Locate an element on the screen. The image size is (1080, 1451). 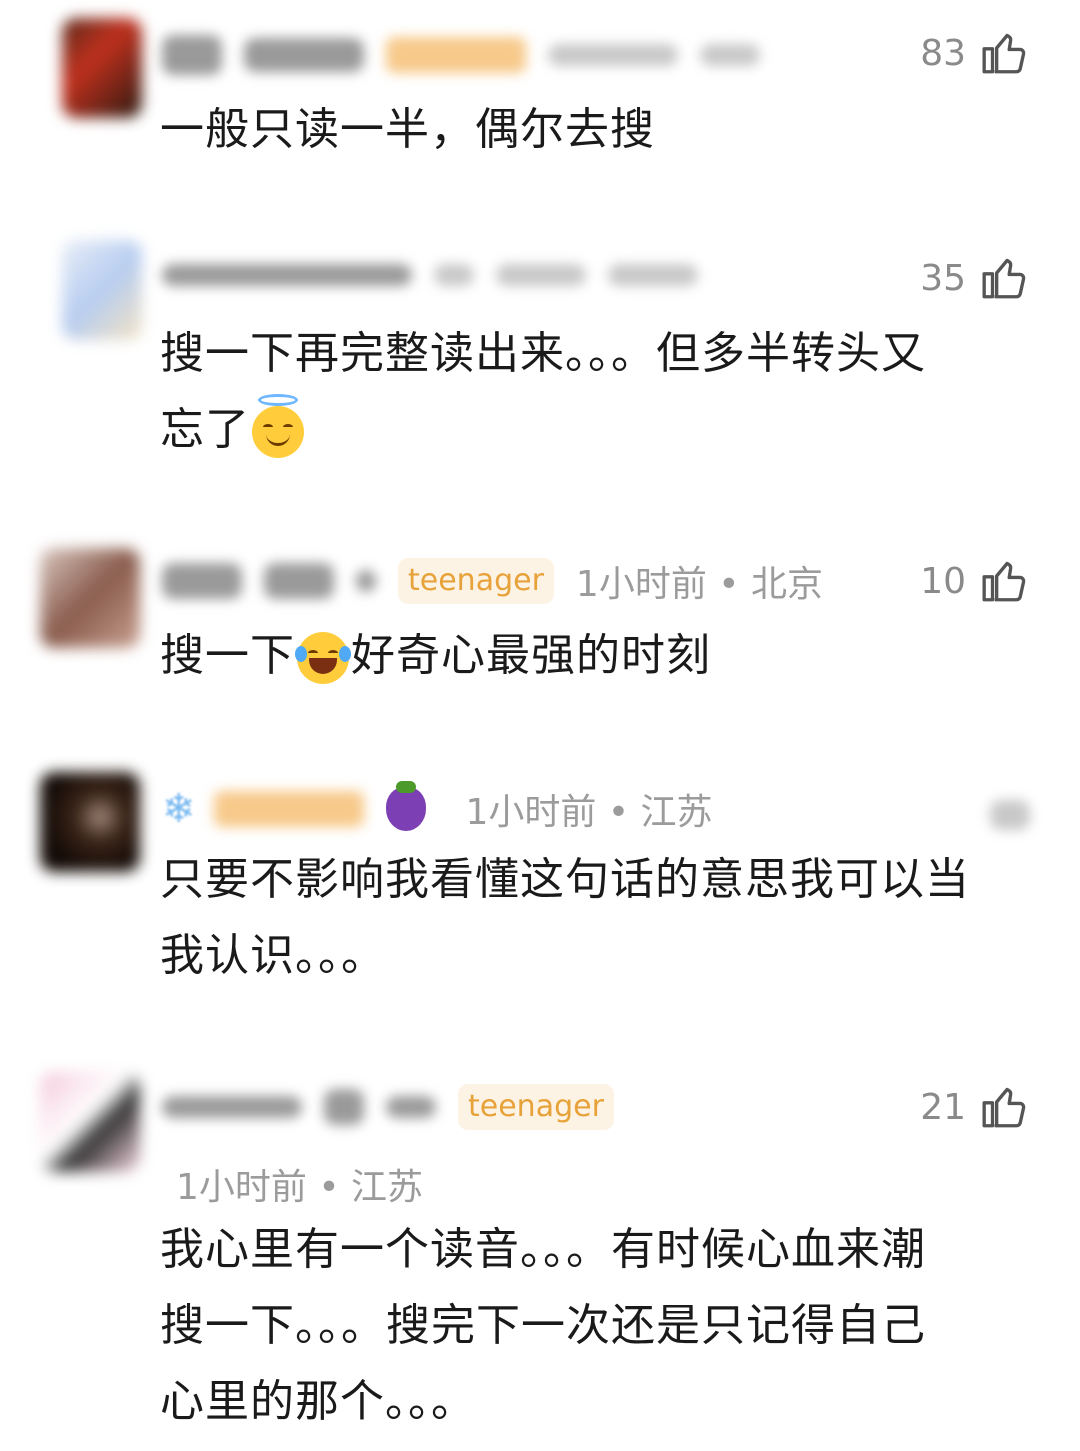
comment-text-line: 搜一下。。。搜完下一次还是只记得自己 is located at coordinates (543, 1325).